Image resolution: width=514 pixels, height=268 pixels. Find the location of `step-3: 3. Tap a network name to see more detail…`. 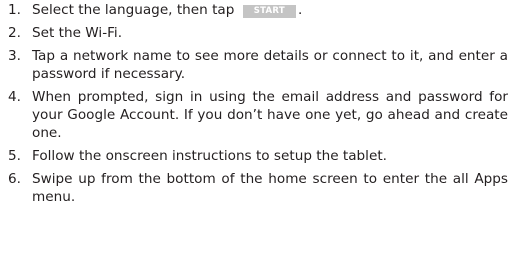

step-3: 3. Tap a network name to see more detail… is located at coordinates (257, 65).